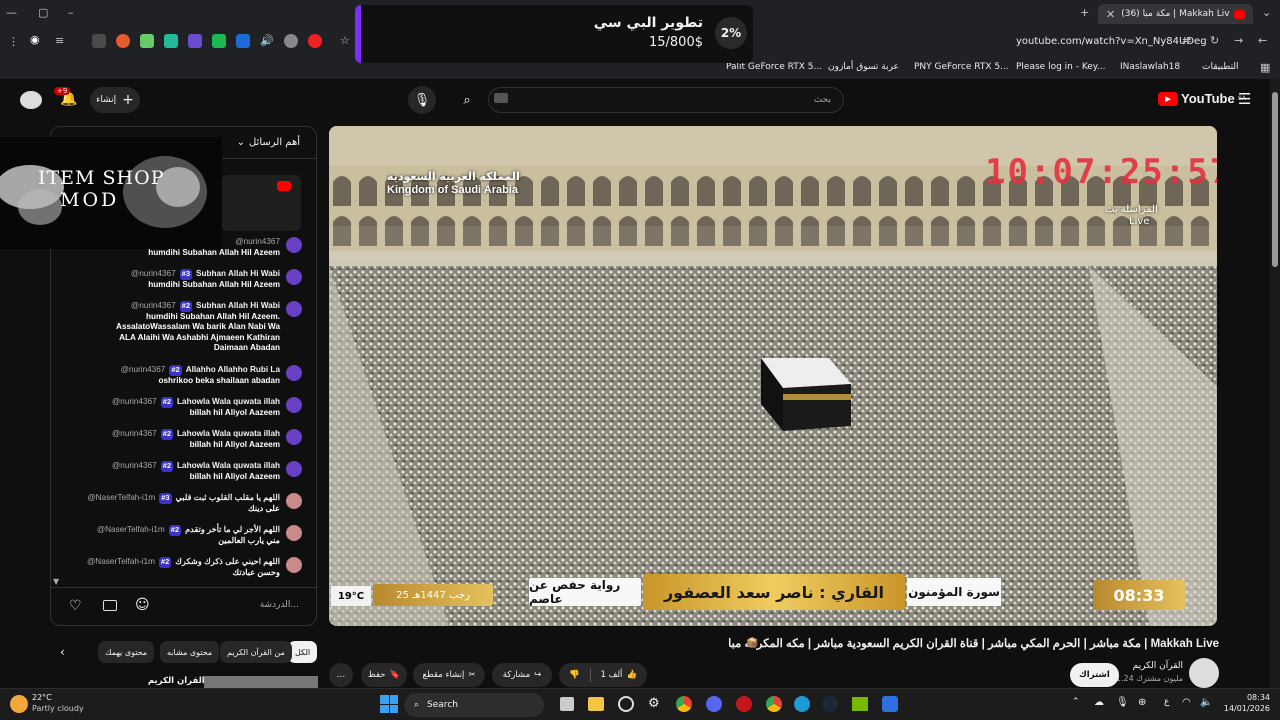 The height and width of the screenshot is (720, 1280). What do you see at coordinates (1142, 702) in the screenshot?
I see `tray-network-icon: ⊕` at bounding box center [1142, 702].